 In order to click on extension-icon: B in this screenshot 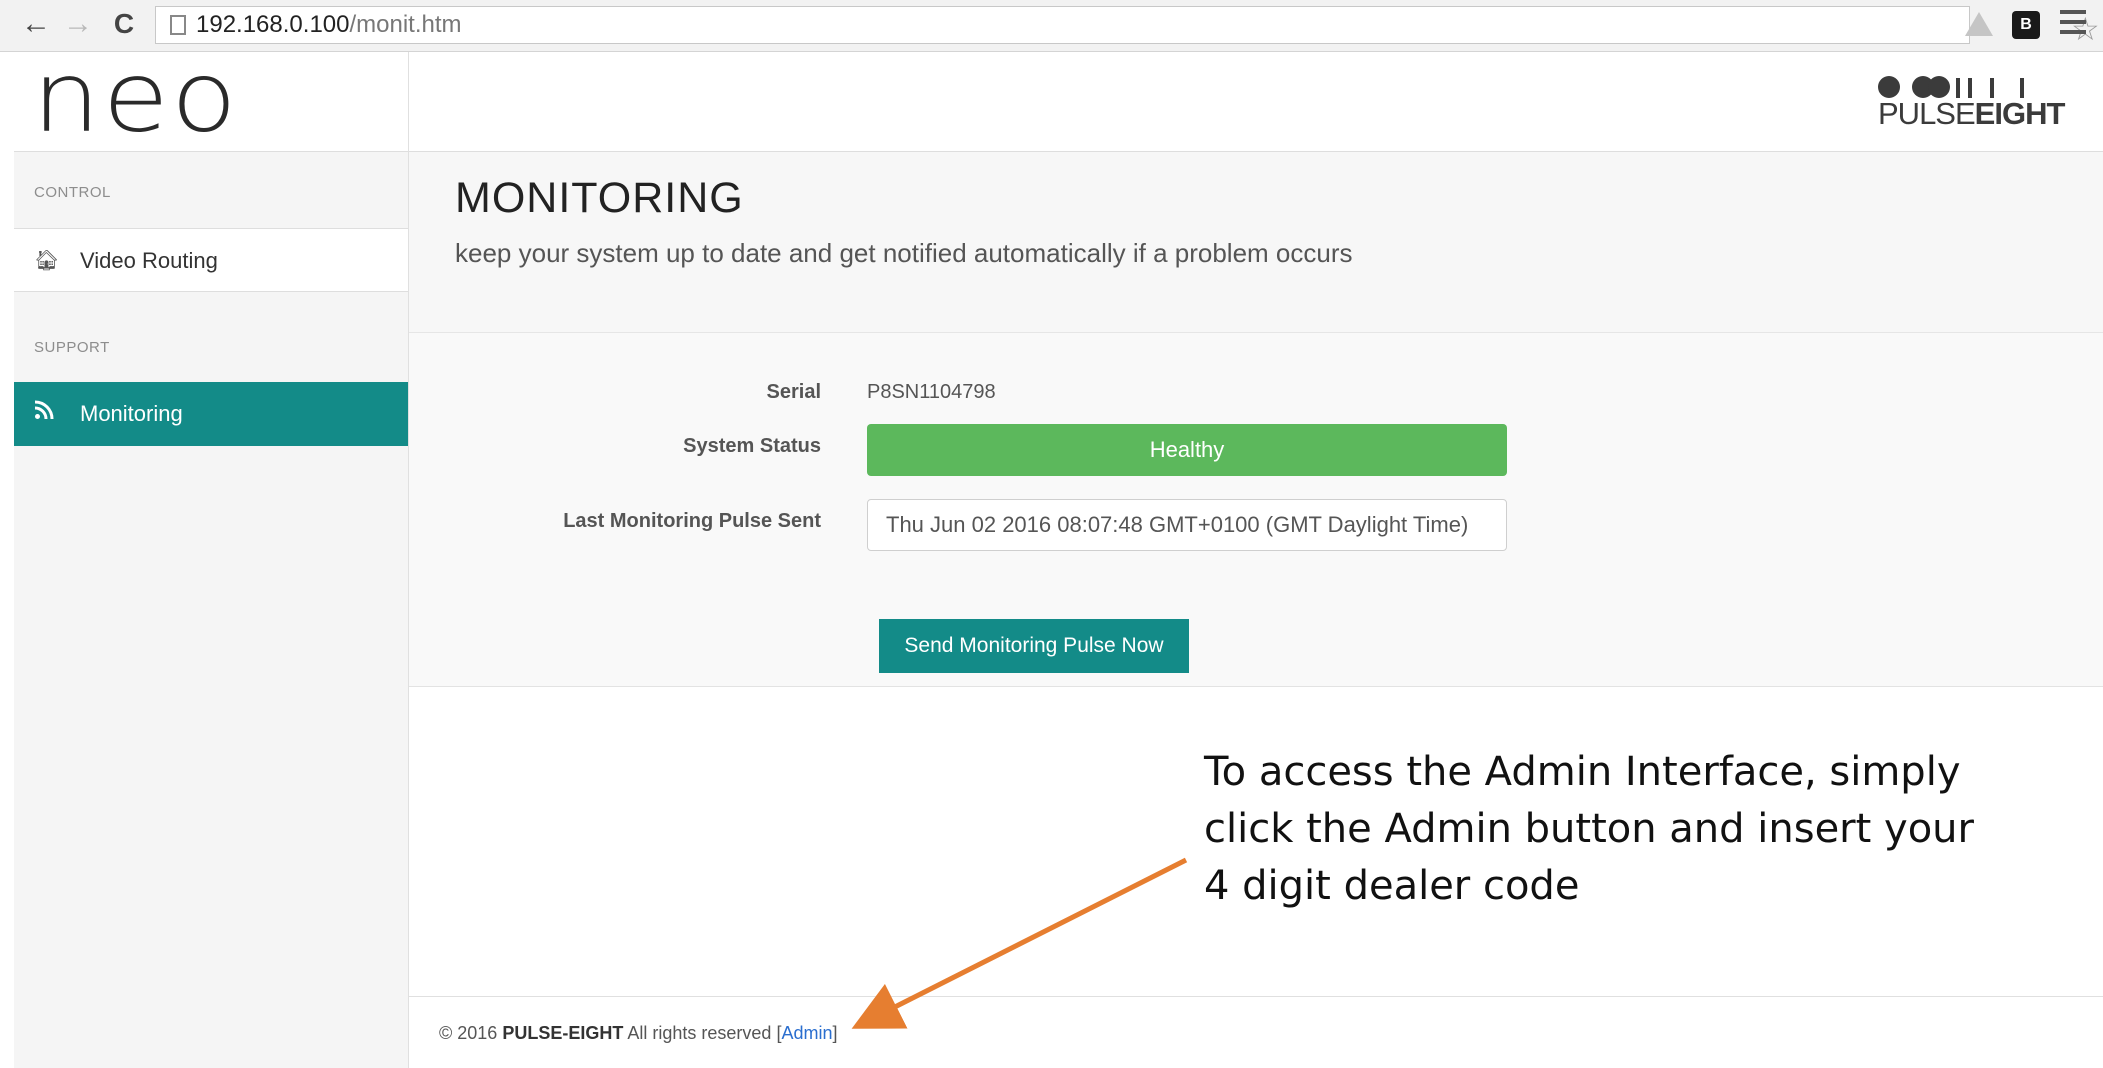, I will do `click(2026, 25)`.